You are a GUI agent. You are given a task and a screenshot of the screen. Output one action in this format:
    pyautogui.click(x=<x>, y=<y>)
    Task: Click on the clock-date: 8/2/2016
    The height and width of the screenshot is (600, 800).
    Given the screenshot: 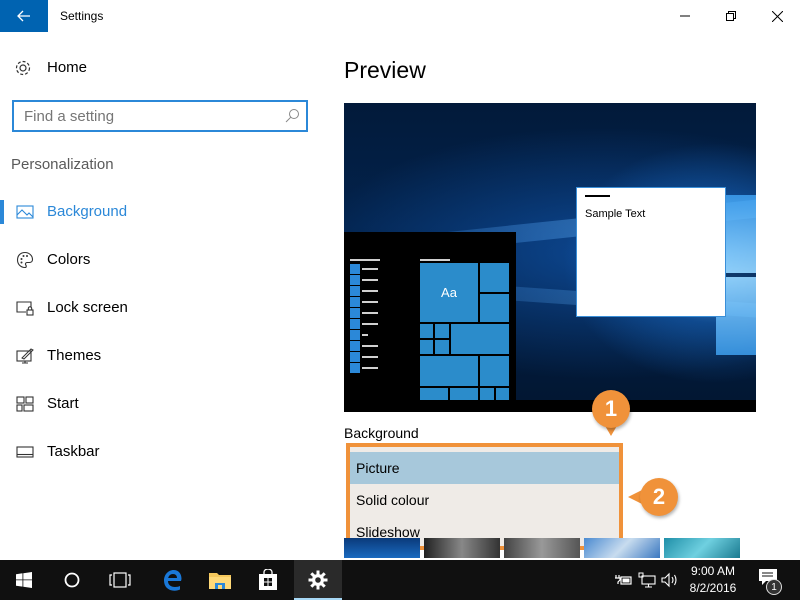 What is the action you would take?
    pyautogui.click(x=713, y=588)
    